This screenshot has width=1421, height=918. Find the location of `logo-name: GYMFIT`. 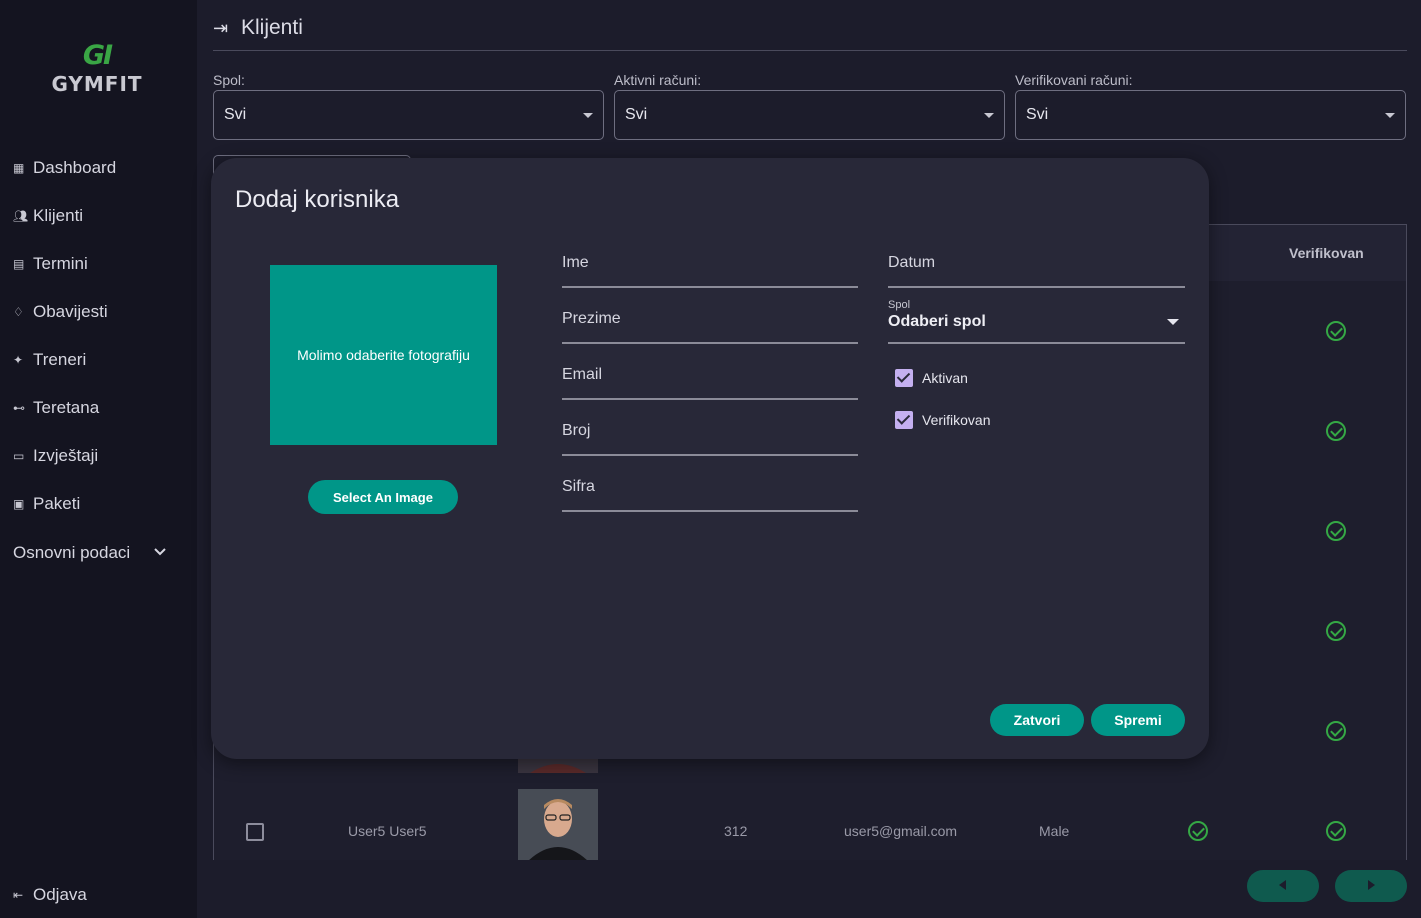

logo-name: GYMFIT is located at coordinates (97, 84).